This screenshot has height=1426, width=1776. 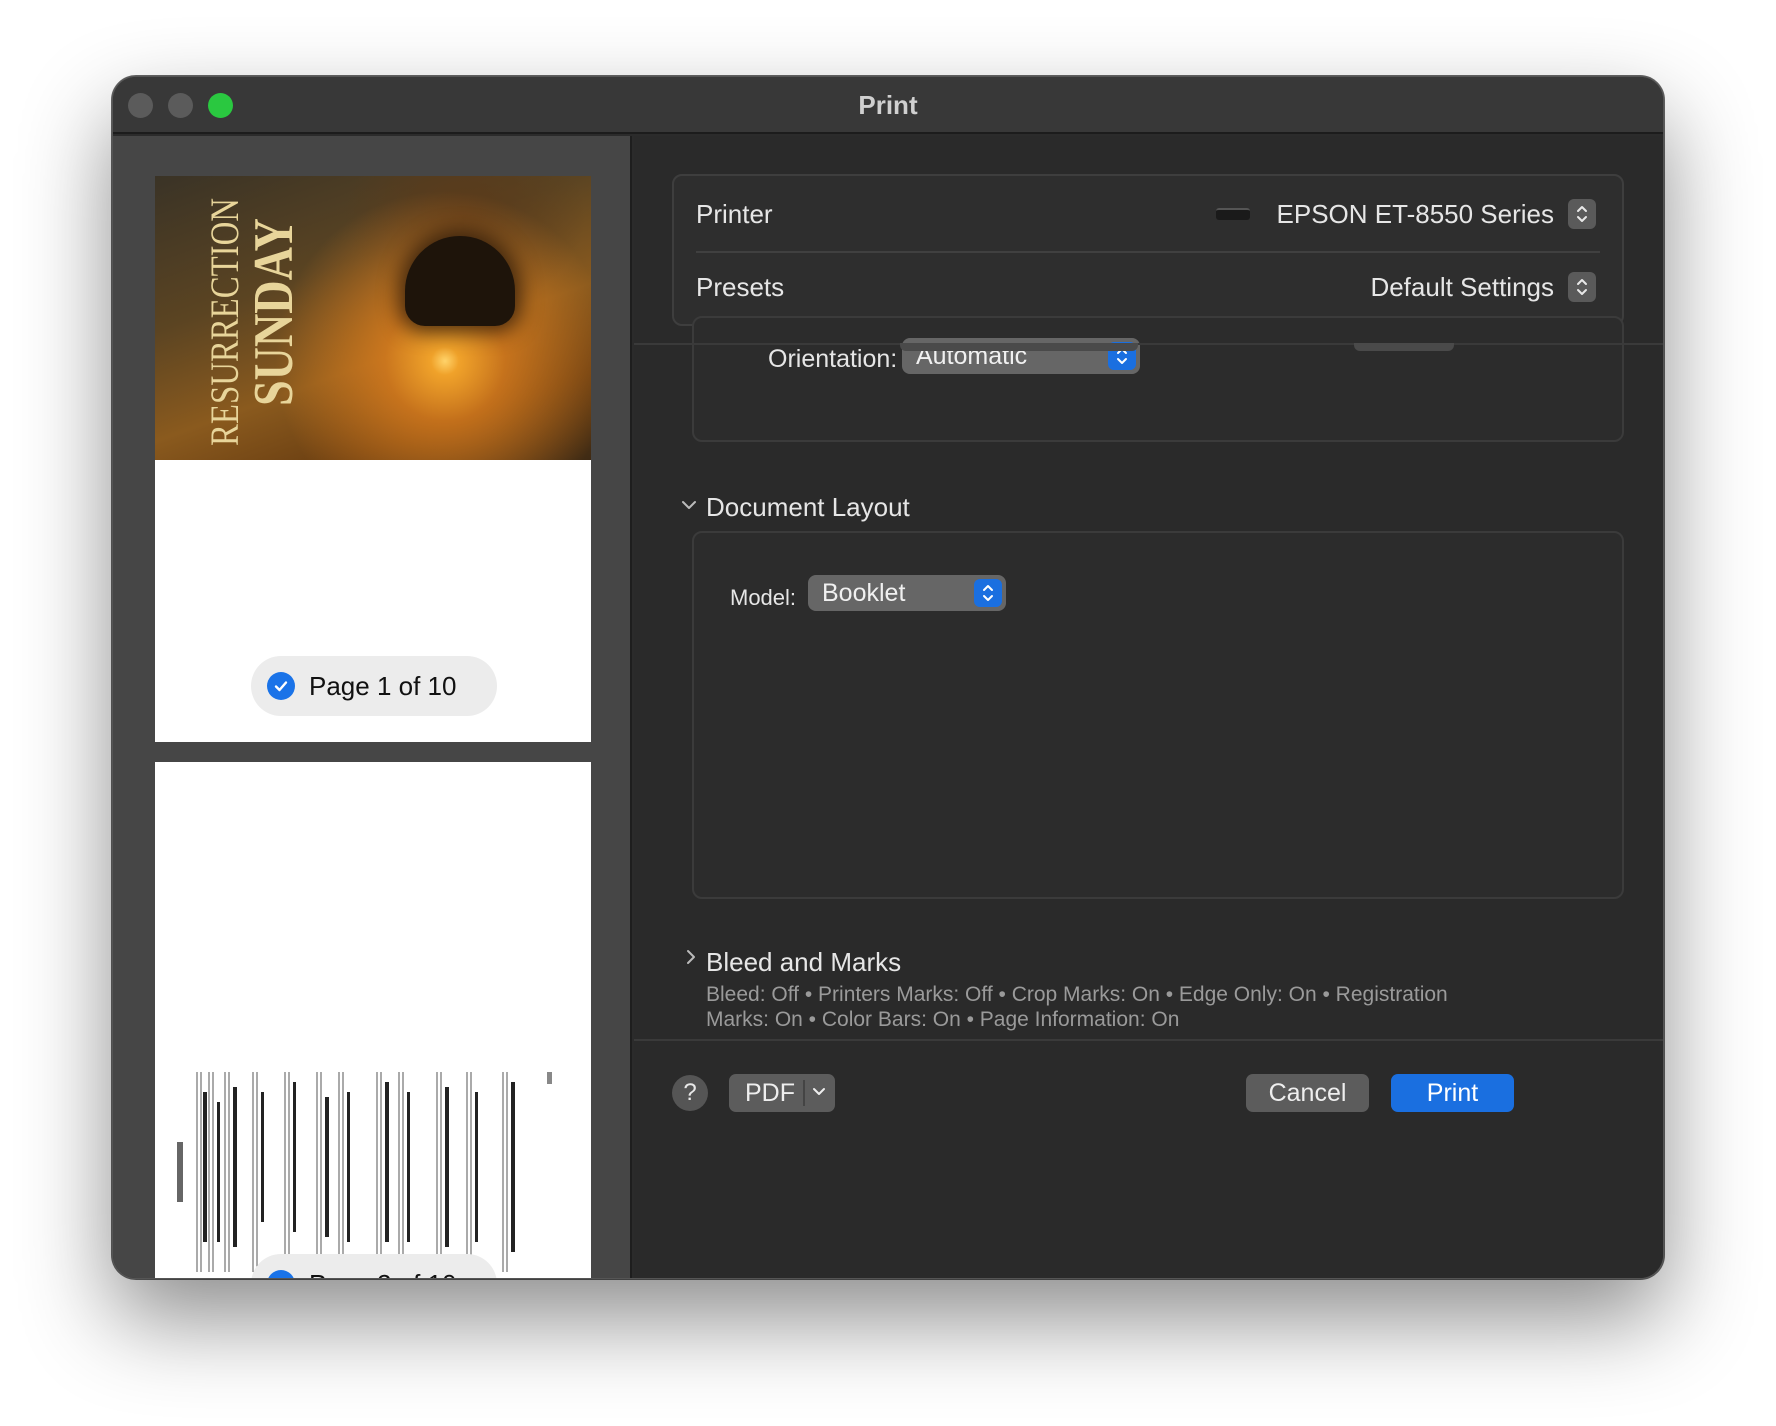 I want to click on titlebar: Print, so click(x=888, y=105).